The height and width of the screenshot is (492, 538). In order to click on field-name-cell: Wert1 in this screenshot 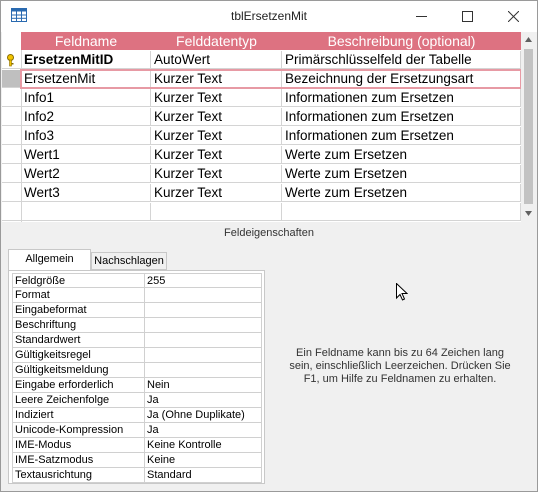, I will do `click(86, 155)`.